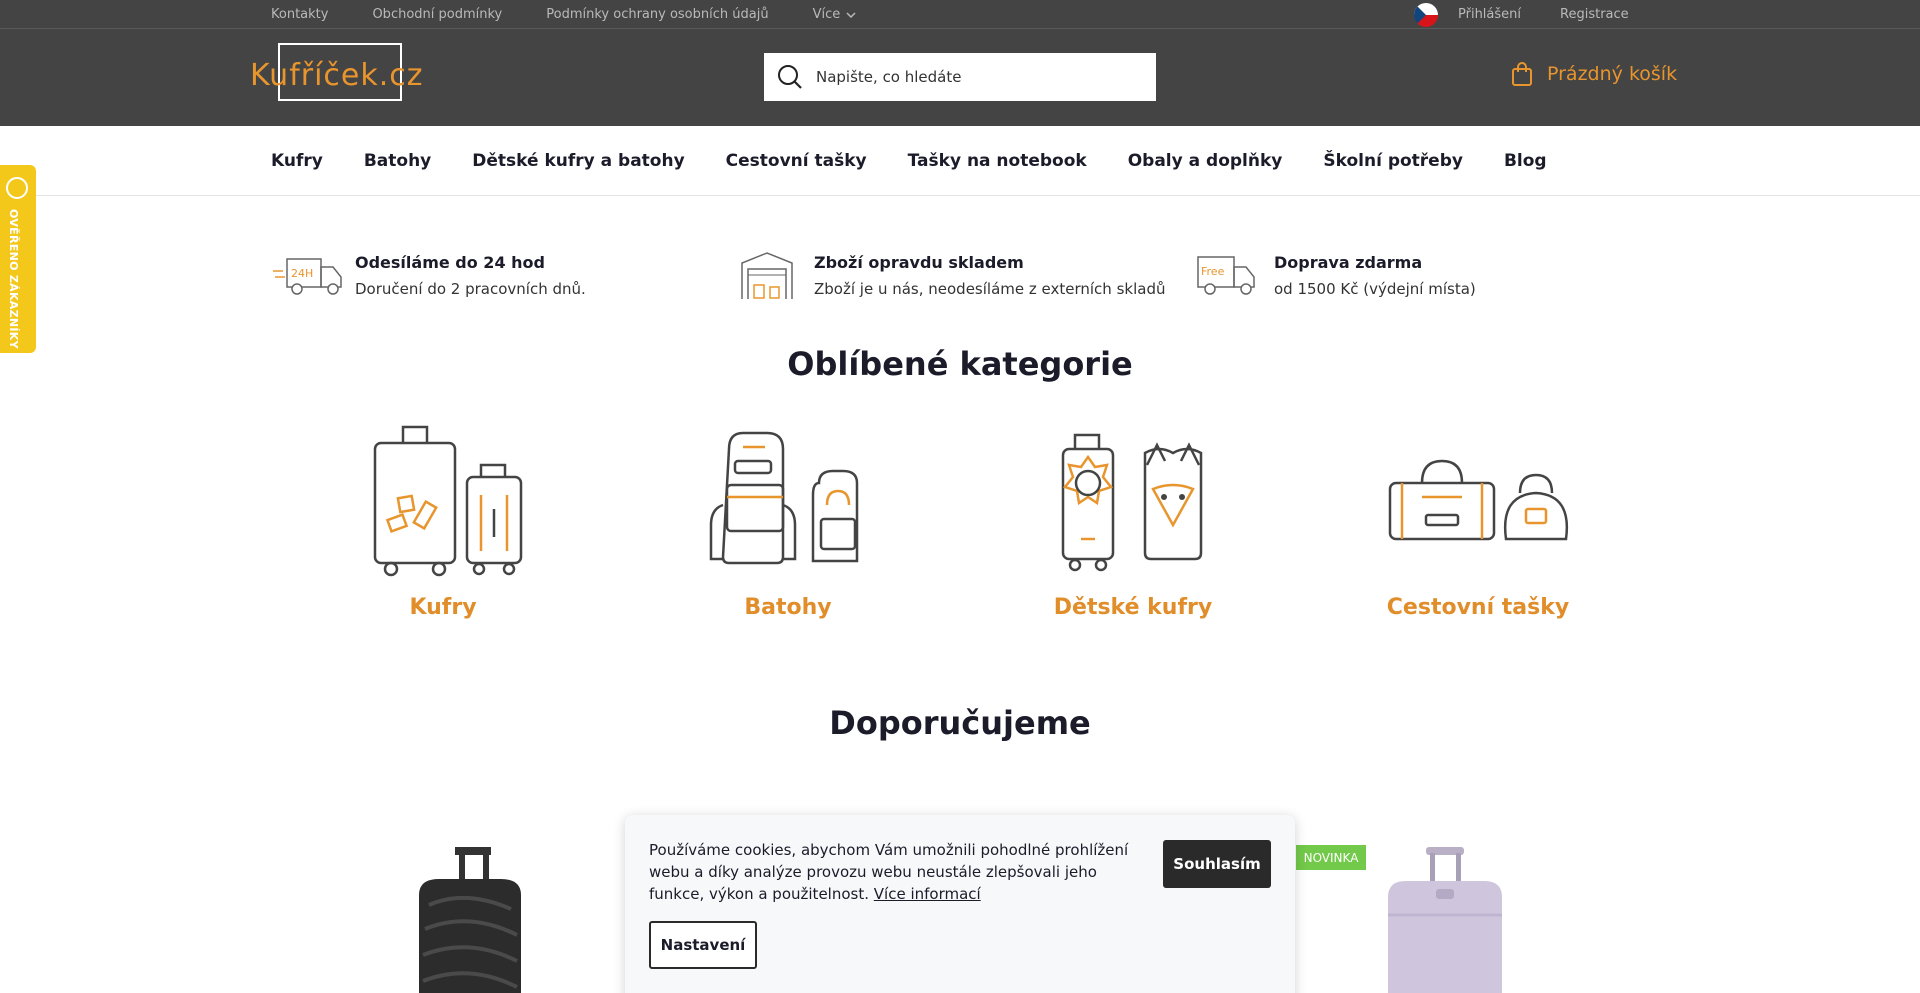 The image size is (1920, 993). Describe the element at coordinates (1478, 607) in the screenshot. I see `category-label: Cestovní tašky` at that location.